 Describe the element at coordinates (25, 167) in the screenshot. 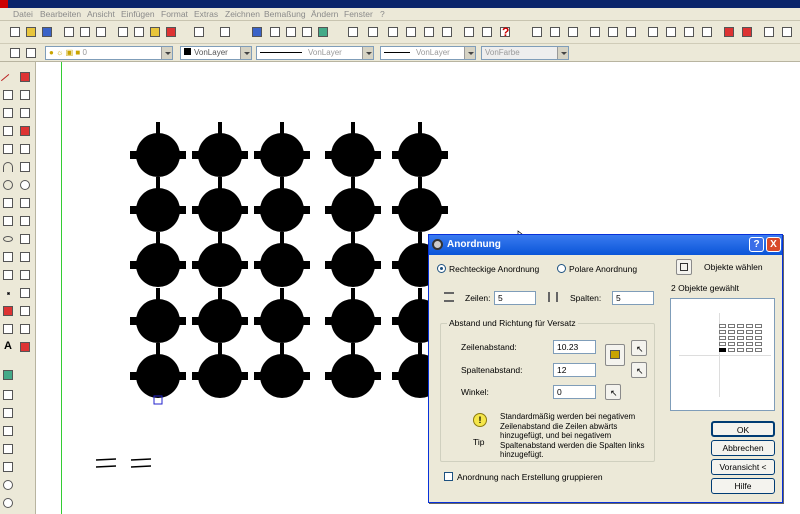

I see `move-tool` at that location.